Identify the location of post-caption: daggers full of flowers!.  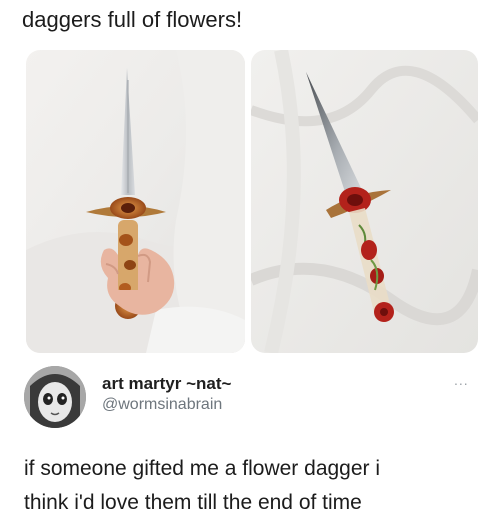
(132, 19).